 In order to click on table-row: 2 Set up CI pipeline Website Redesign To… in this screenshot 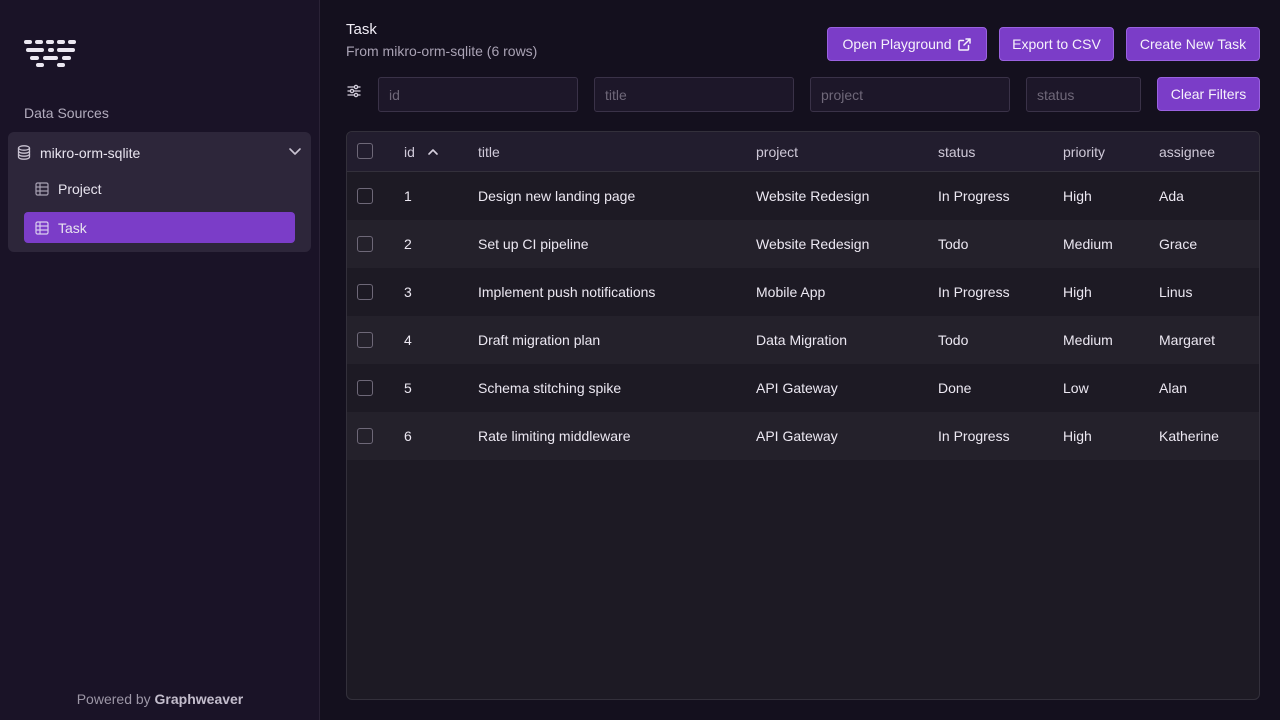, I will do `click(803, 244)`.